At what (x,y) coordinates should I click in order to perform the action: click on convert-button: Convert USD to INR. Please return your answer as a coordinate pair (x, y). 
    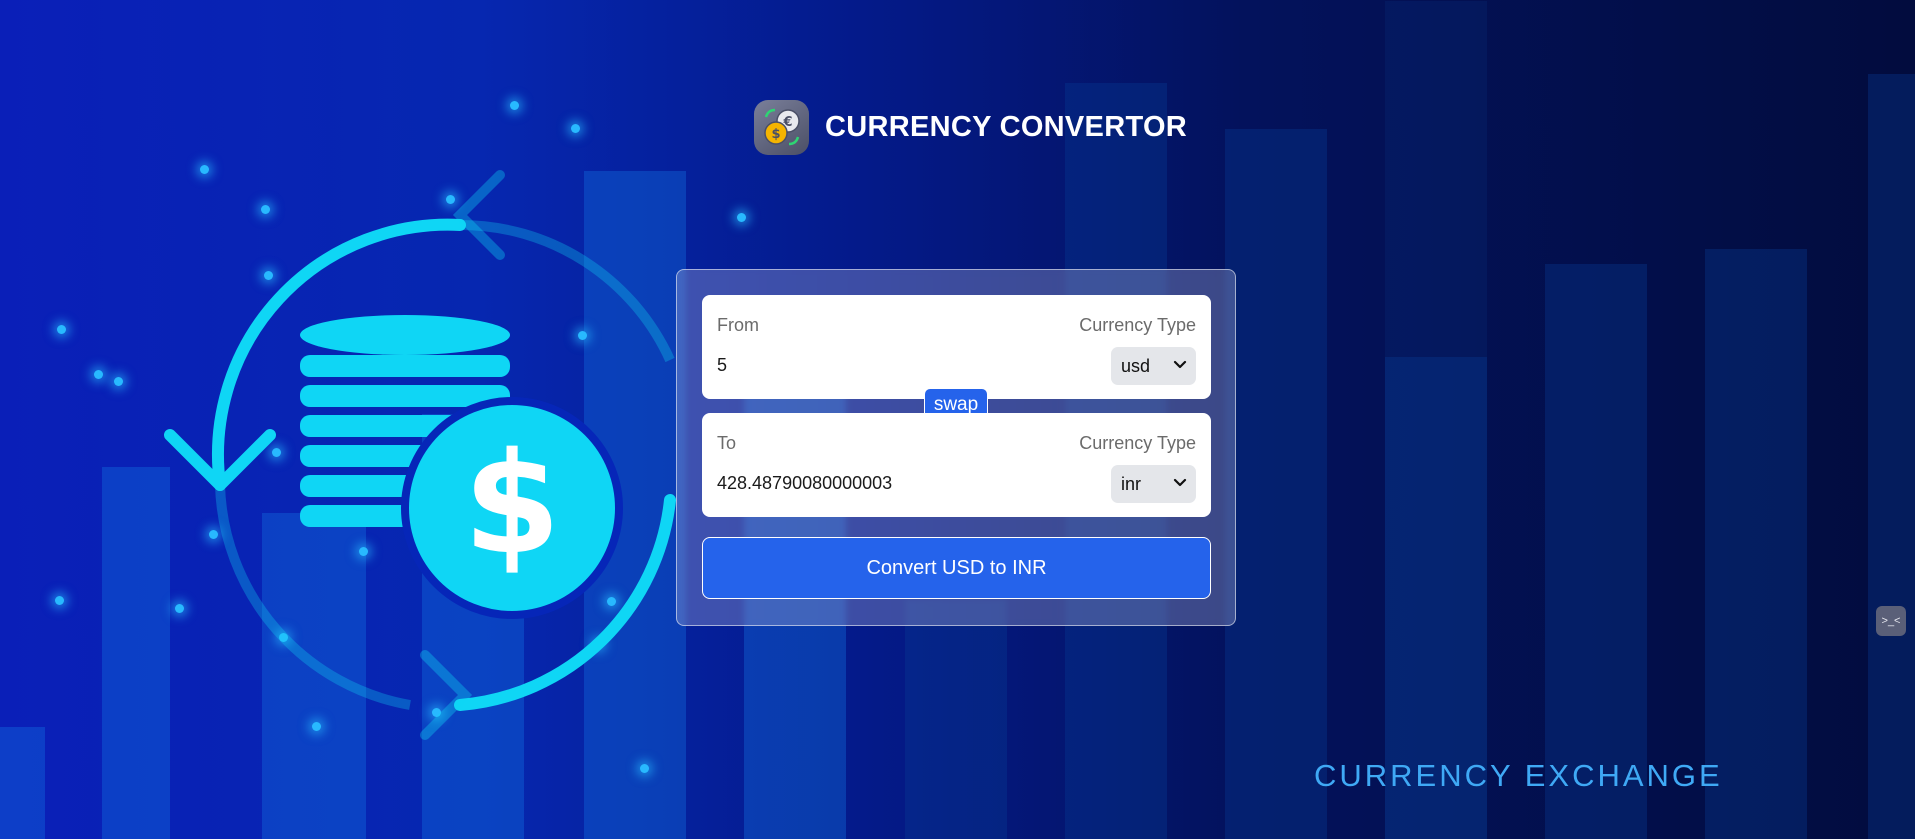
    Looking at the image, I should click on (956, 568).